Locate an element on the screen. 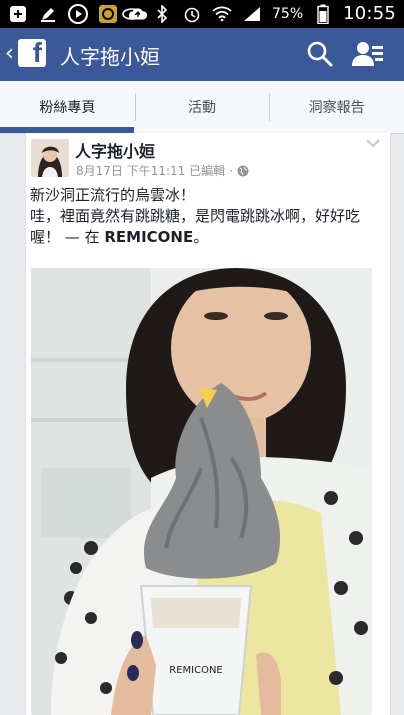  location-suffix: 。 is located at coordinates (201, 237).